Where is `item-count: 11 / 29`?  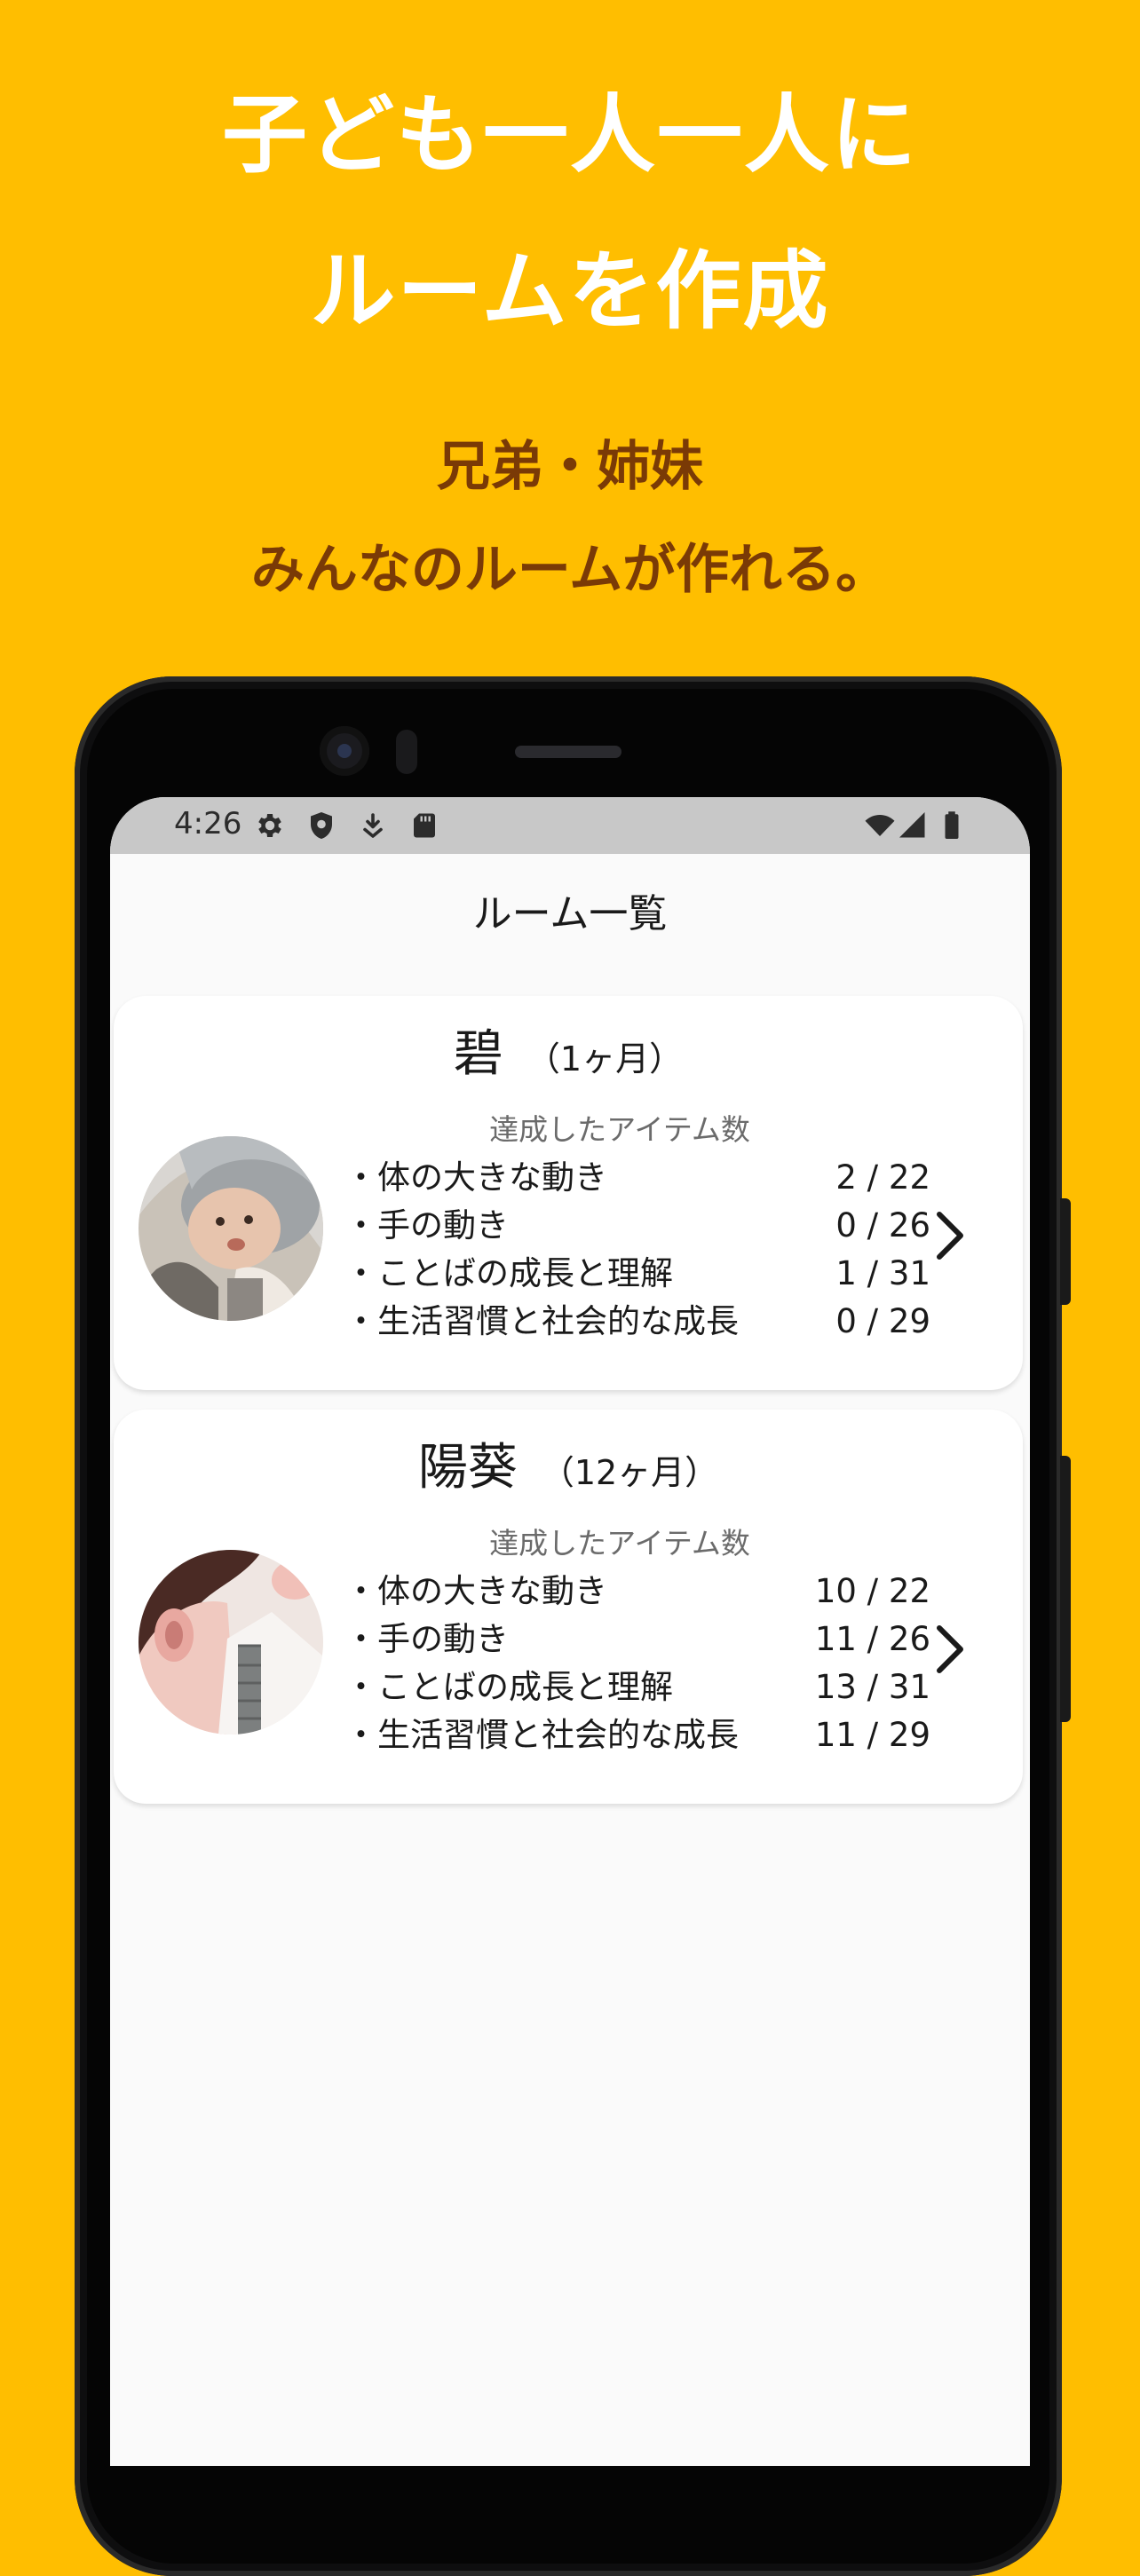 item-count: 11 / 29 is located at coordinates (872, 1735).